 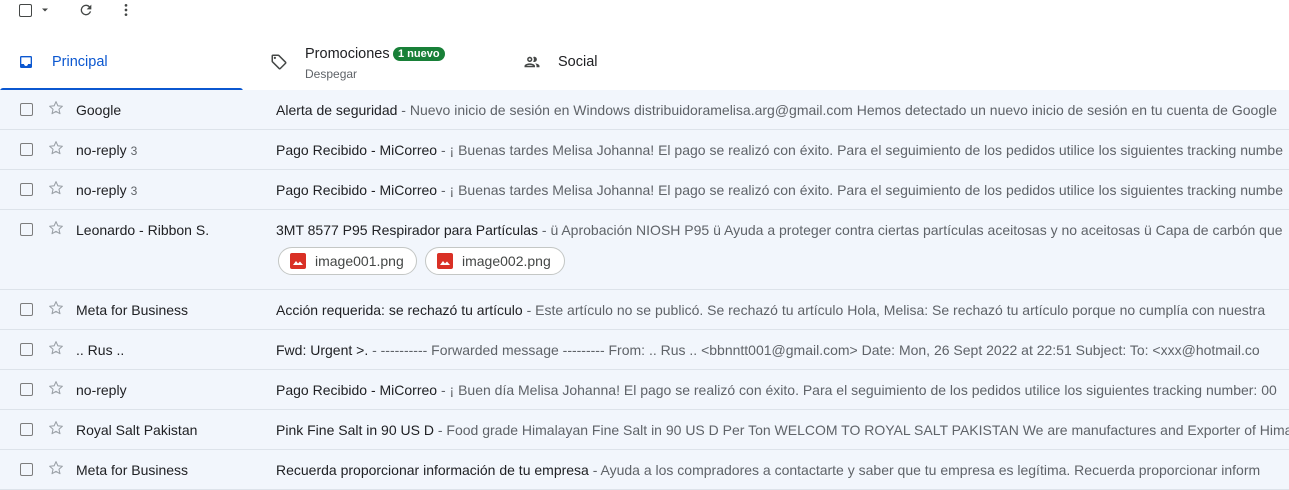 I want to click on tab-principal-label: Principal, so click(x=80, y=62).